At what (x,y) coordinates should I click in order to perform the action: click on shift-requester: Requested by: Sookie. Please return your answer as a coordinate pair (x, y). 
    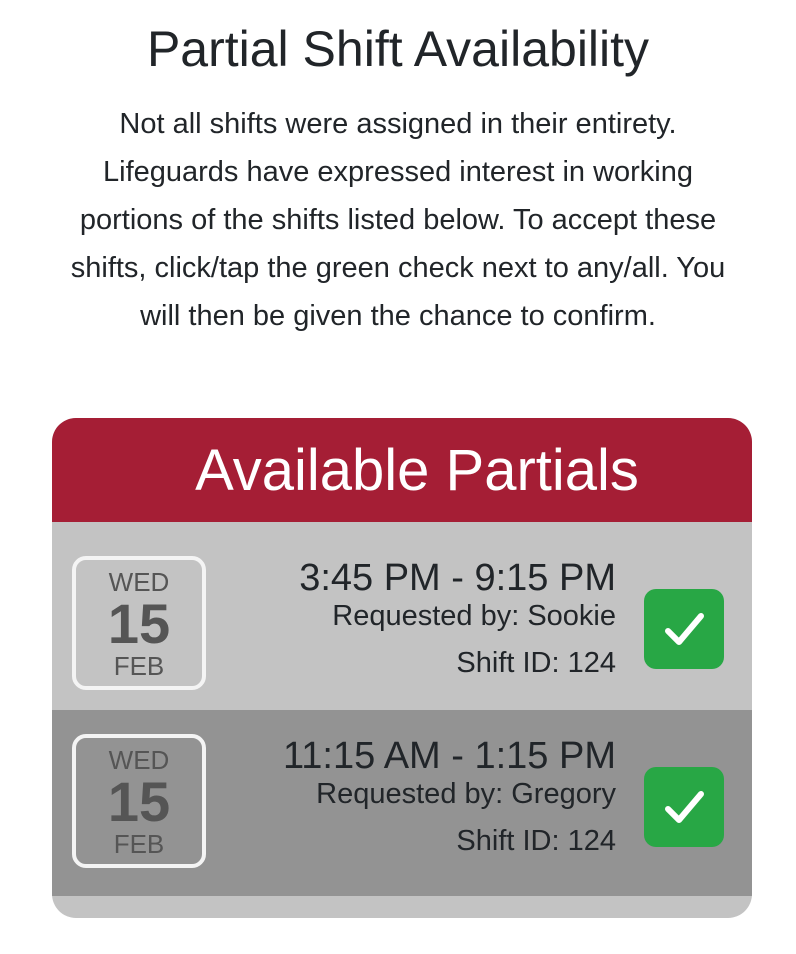
    Looking at the image, I should click on (474, 616).